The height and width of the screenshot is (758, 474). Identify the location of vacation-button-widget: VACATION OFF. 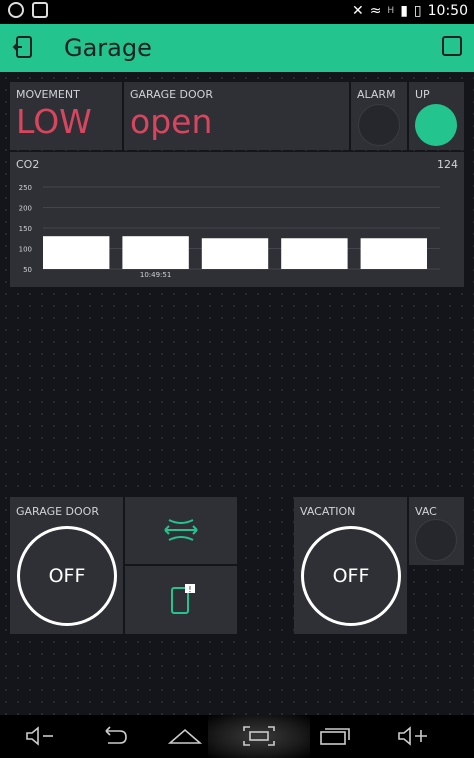
(350, 565).